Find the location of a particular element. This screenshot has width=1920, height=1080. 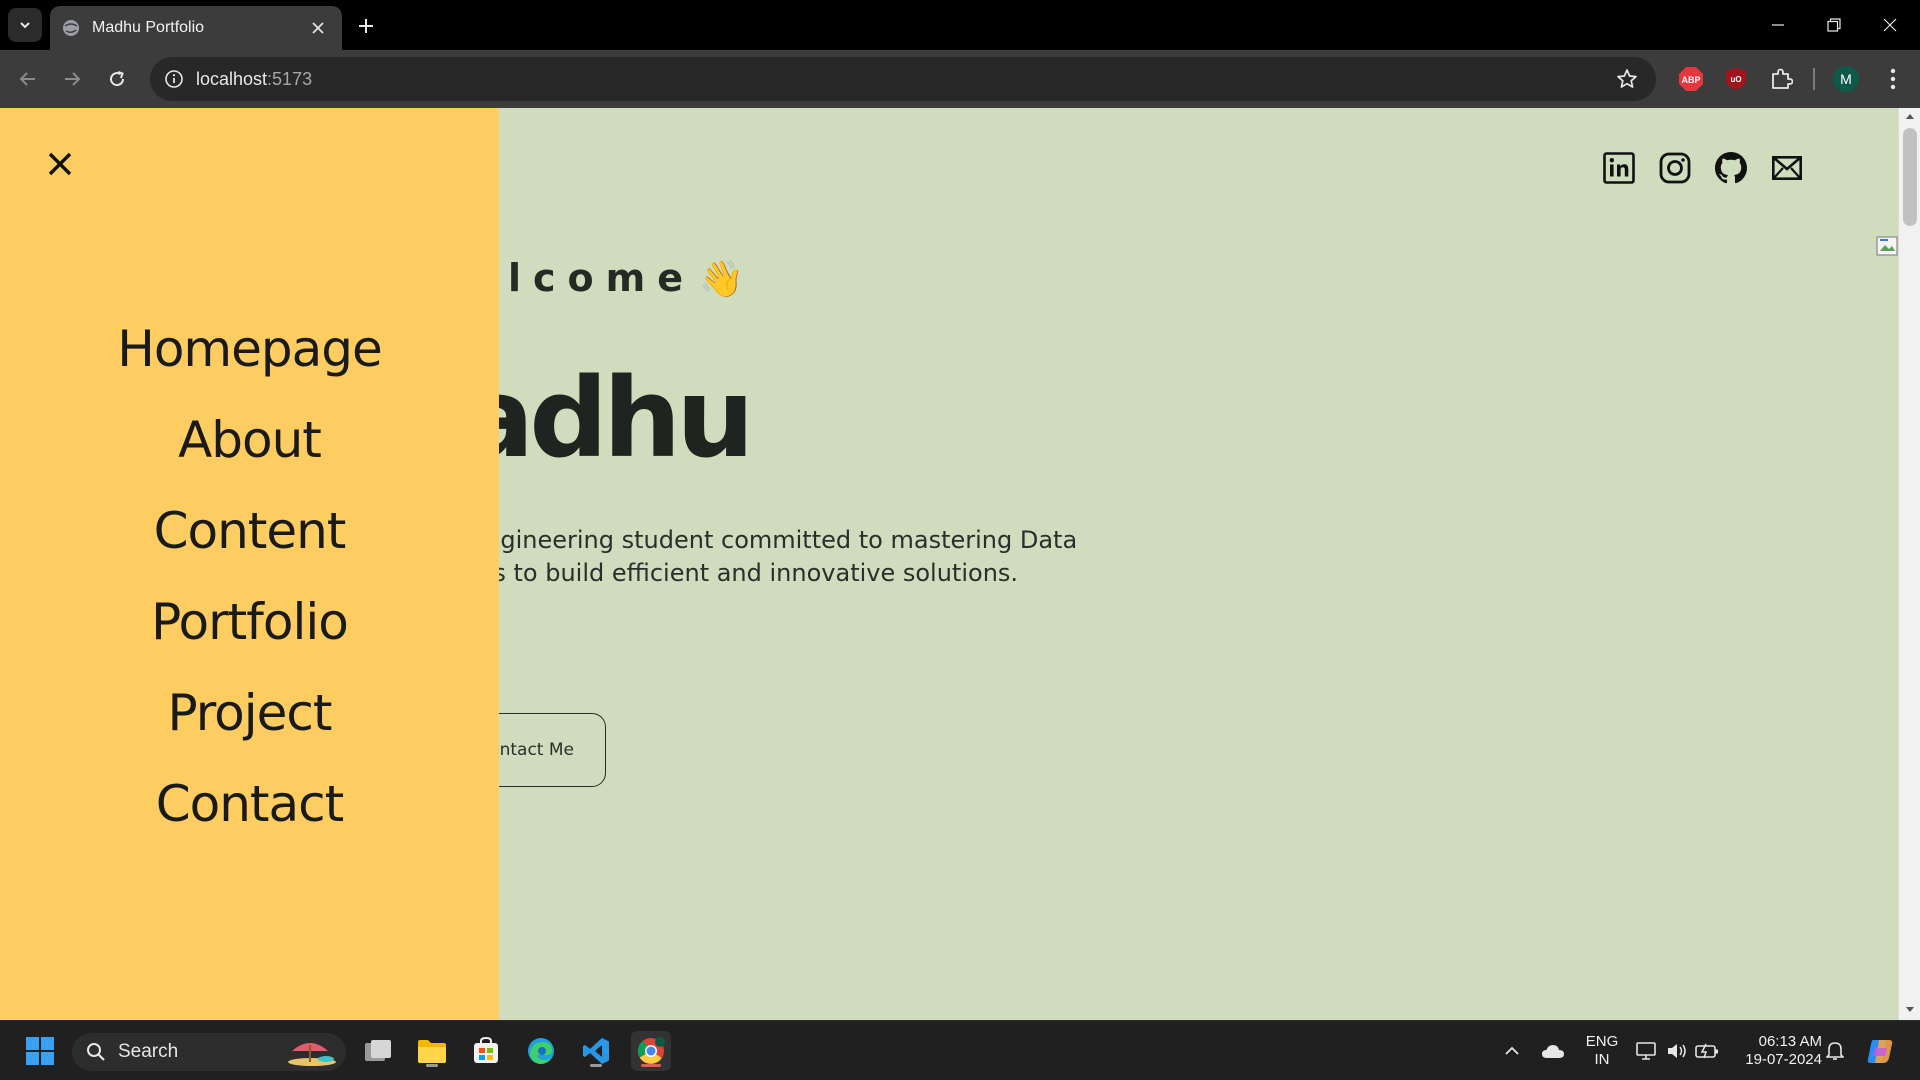

browser-toolbar: localhost:5173 ABP uO M is located at coordinates (960, 79).